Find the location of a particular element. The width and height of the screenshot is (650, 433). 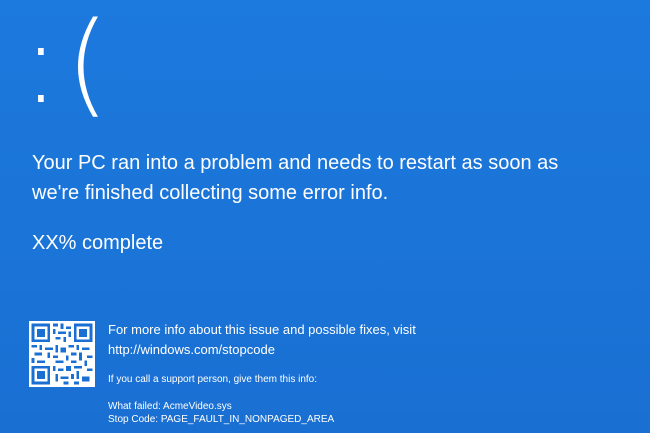

qr-code-graphic is located at coordinates (62, 354).